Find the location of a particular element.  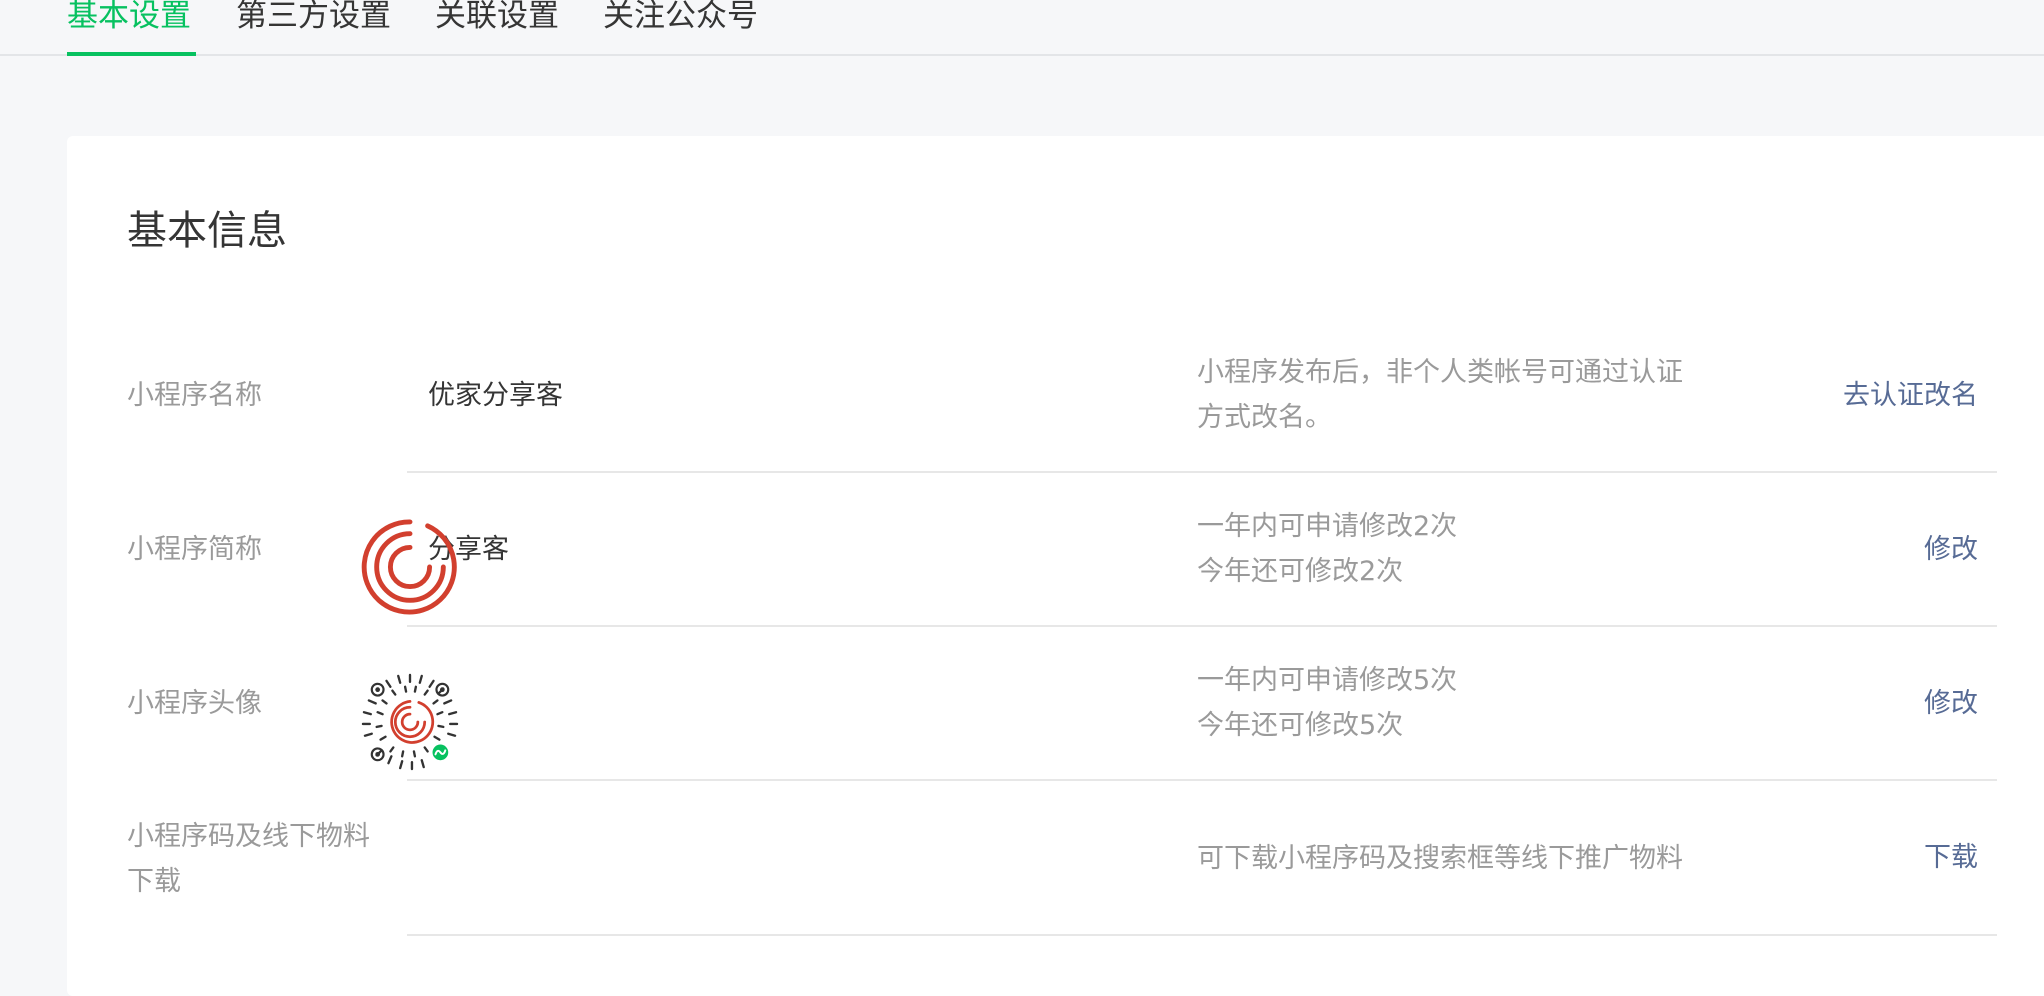

active-tab-indicator is located at coordinates (131, 54).